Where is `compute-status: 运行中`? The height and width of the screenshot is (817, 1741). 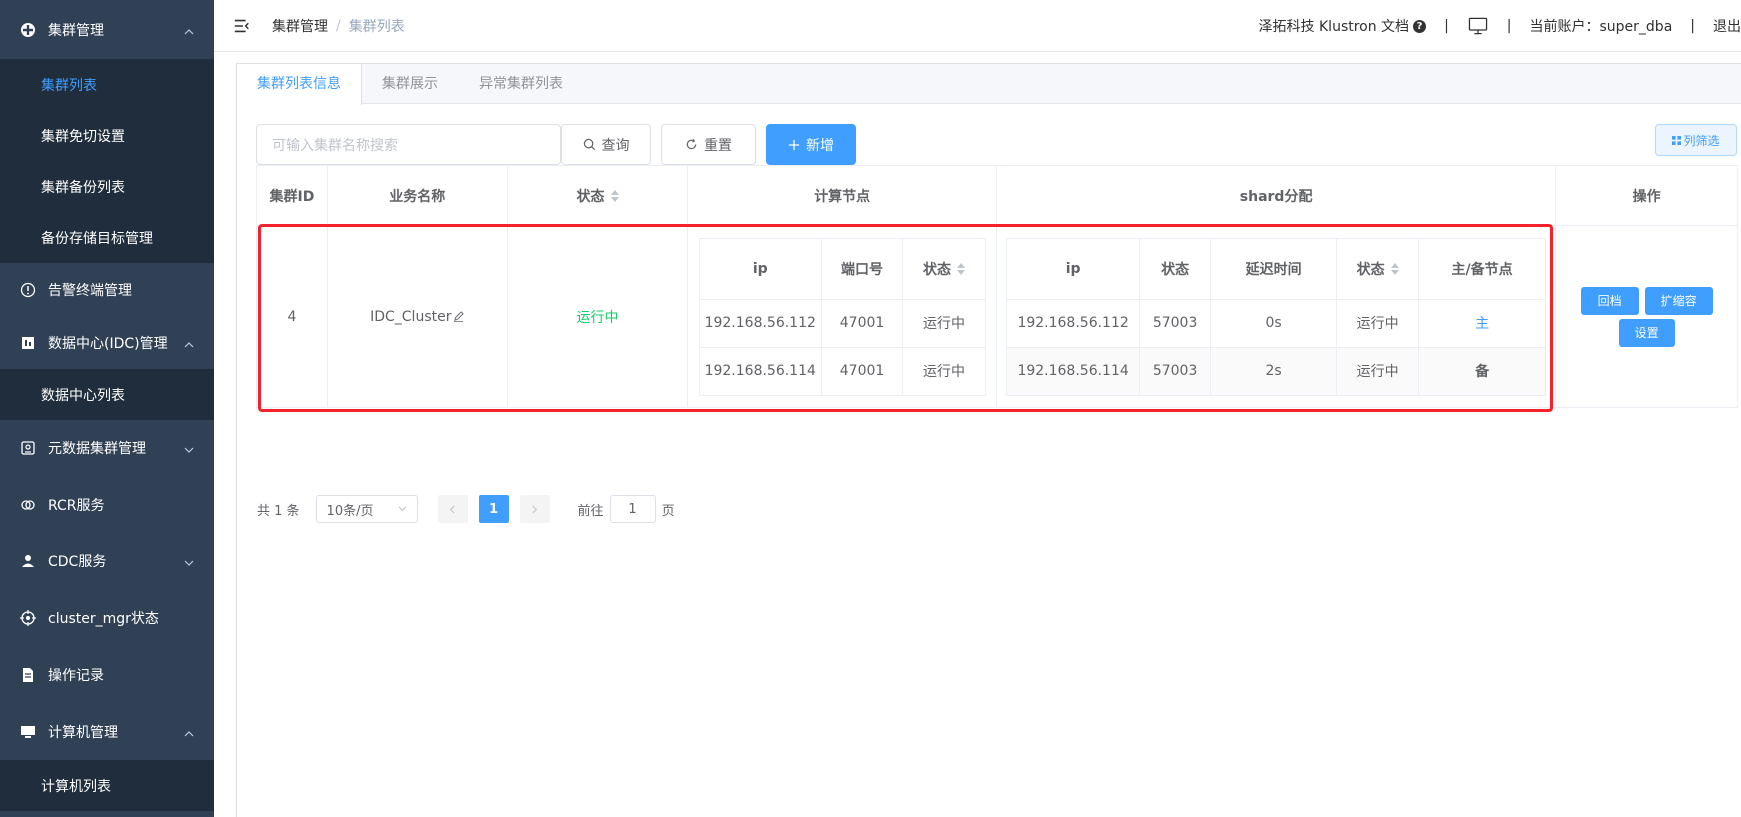
compute-status: 运行中 is located at coordinates (943, 324).